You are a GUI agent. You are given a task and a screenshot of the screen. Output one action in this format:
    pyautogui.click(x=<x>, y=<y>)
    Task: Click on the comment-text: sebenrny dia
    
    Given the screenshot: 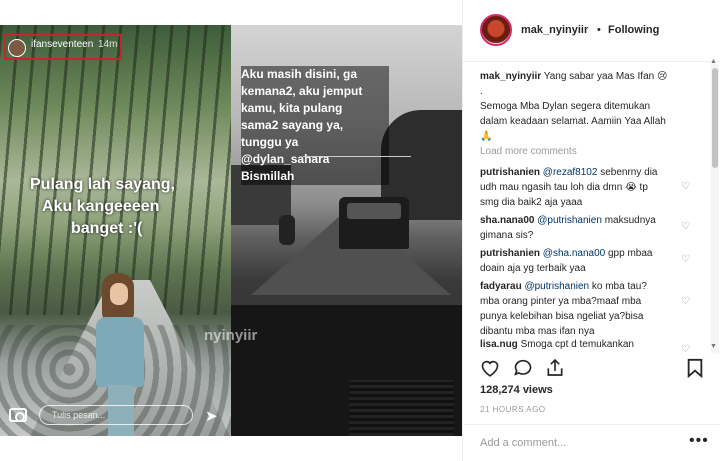 What is the action you would take?
    pyautogui.click(x=629, y=172)
    